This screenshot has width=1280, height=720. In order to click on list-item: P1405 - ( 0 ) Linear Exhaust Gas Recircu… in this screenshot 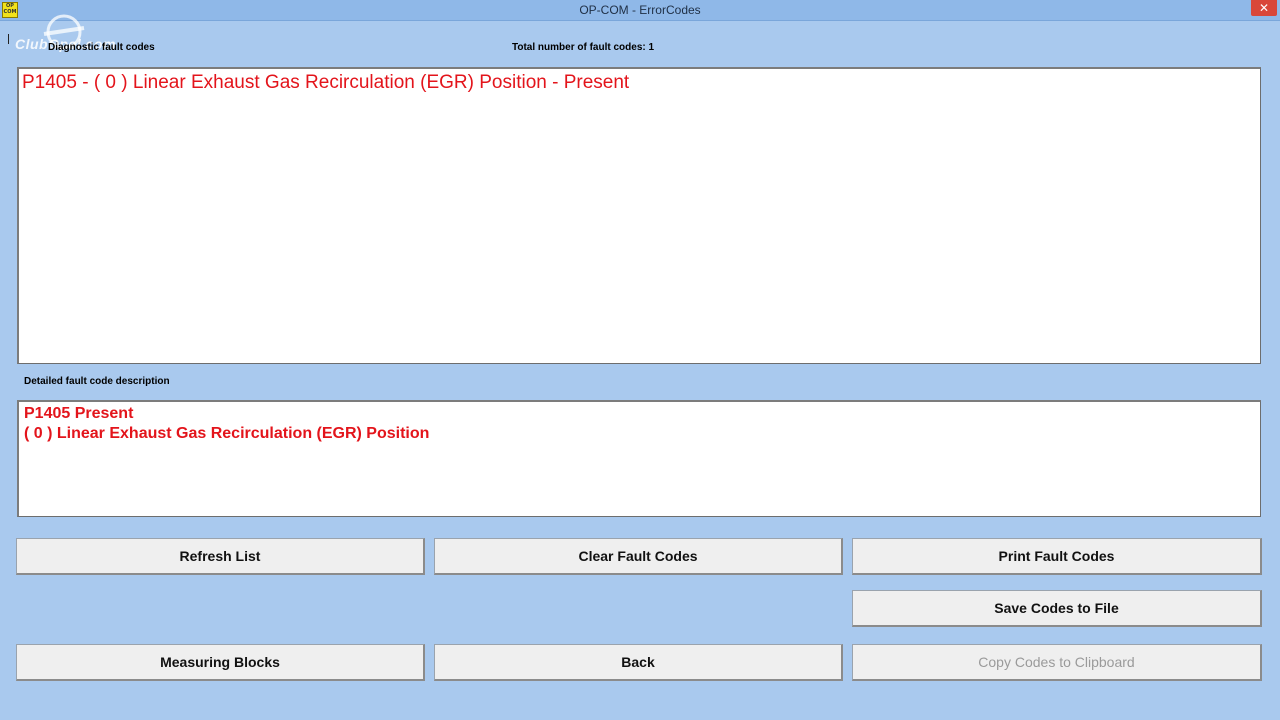, I will do `click(325, 83)`.